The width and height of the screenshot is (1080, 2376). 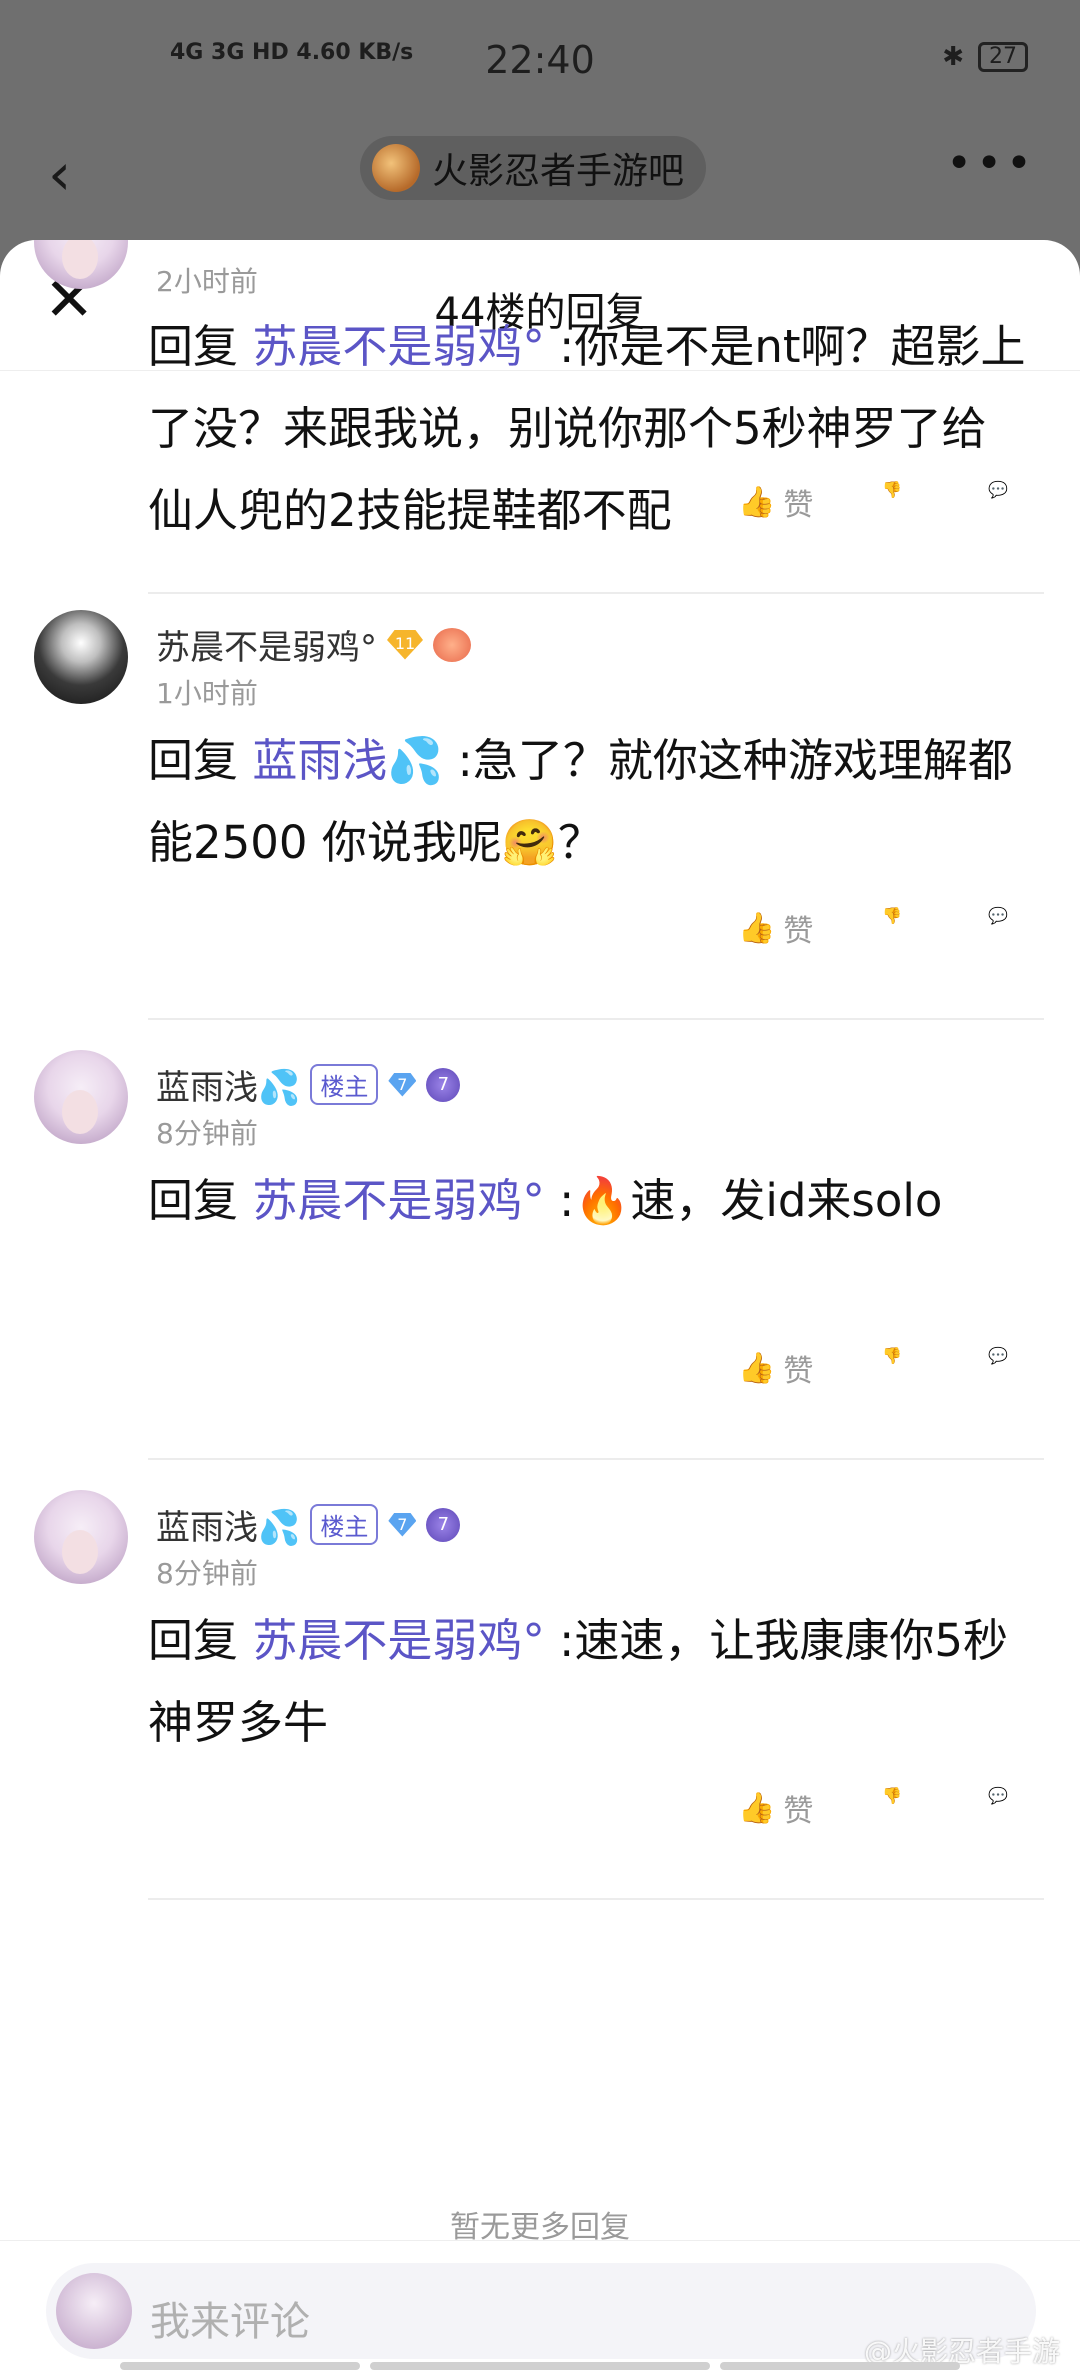 I want to click on forum-title-pill: 火影忍者手游吧, so click(x=533, y=168).